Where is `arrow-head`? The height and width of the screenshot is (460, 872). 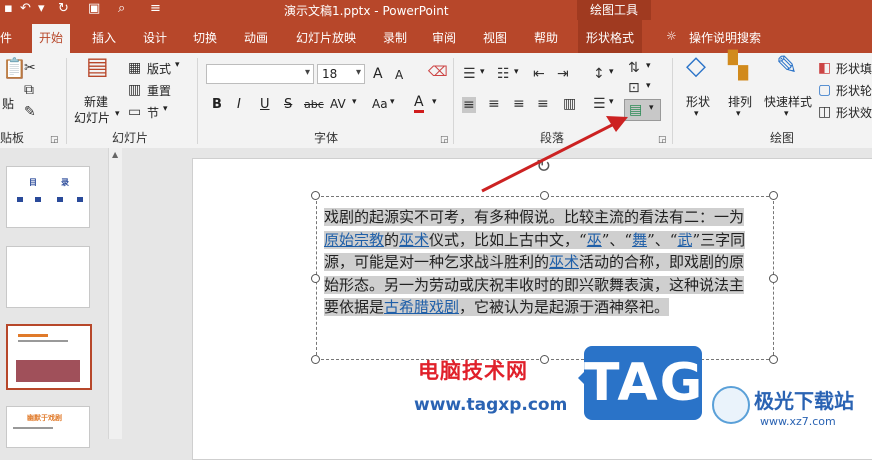 arrow-head is located at coordinates (617, 124).